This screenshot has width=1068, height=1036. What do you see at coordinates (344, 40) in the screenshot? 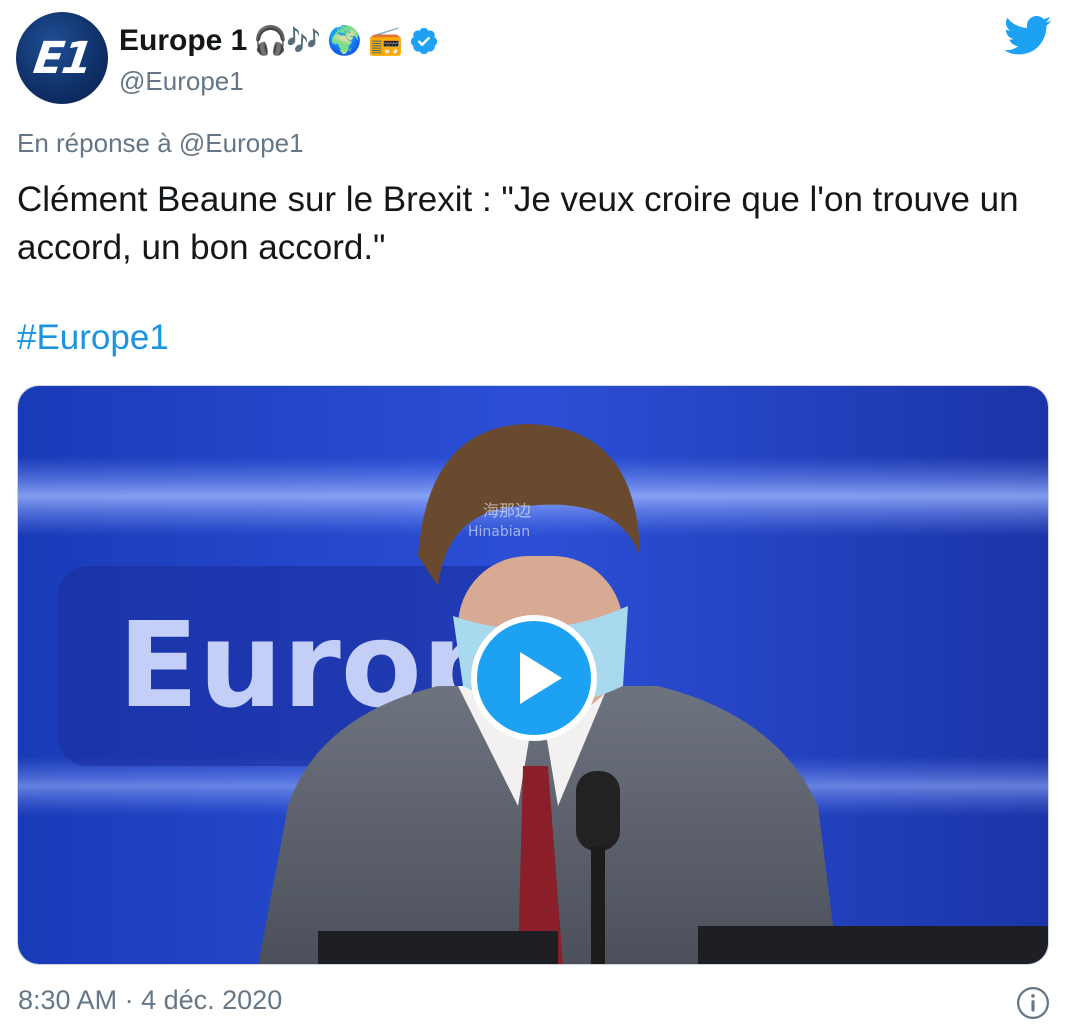
I see `emoji-globe: 🌍` at bounding box center [344, 40].